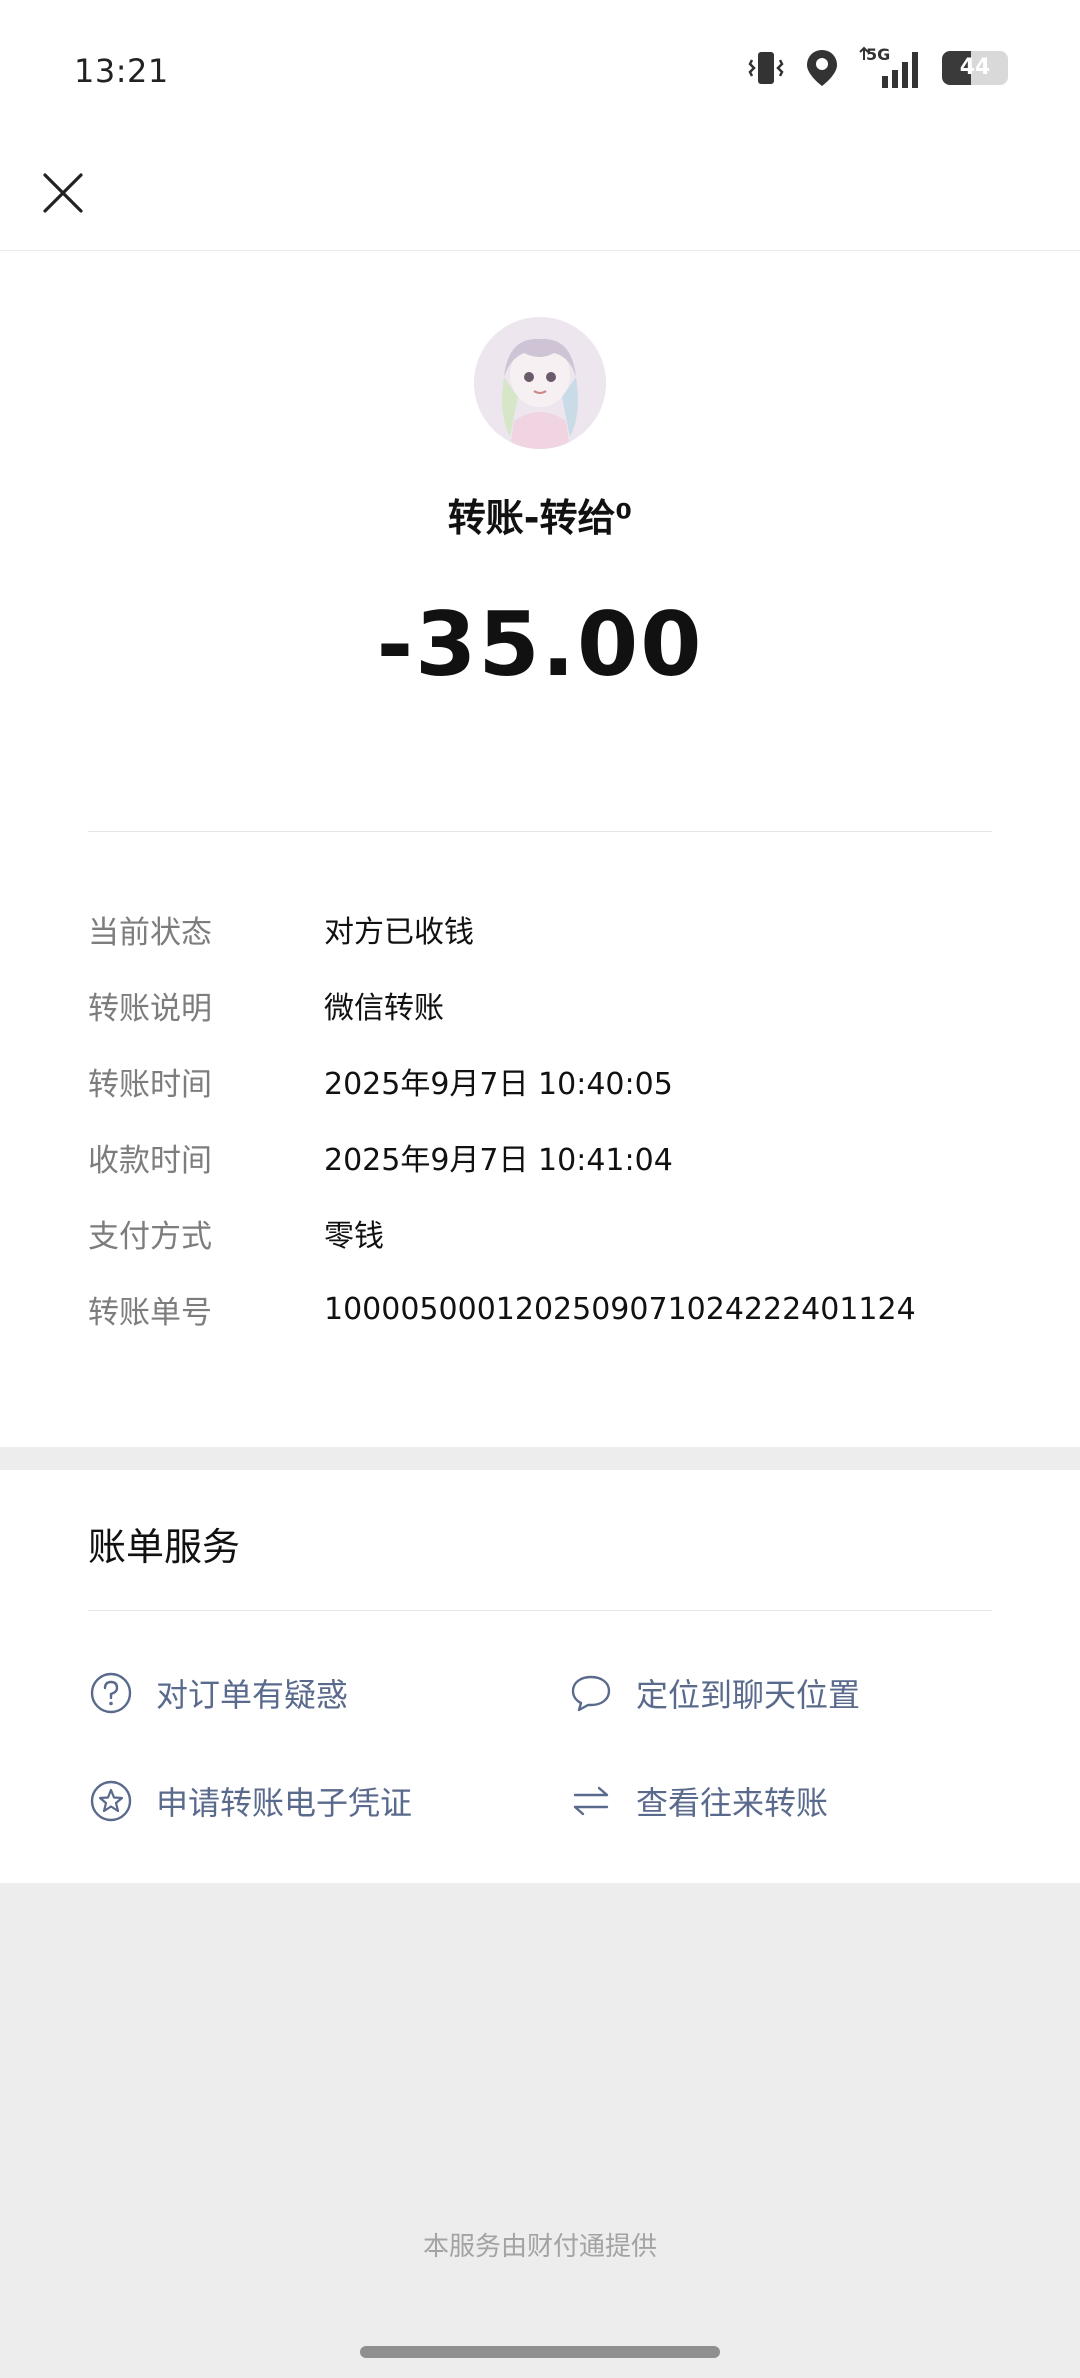  Describe the element at coordinates (384, 1008) in the screenshot. I see `detail-value: 微信转账` at that location.